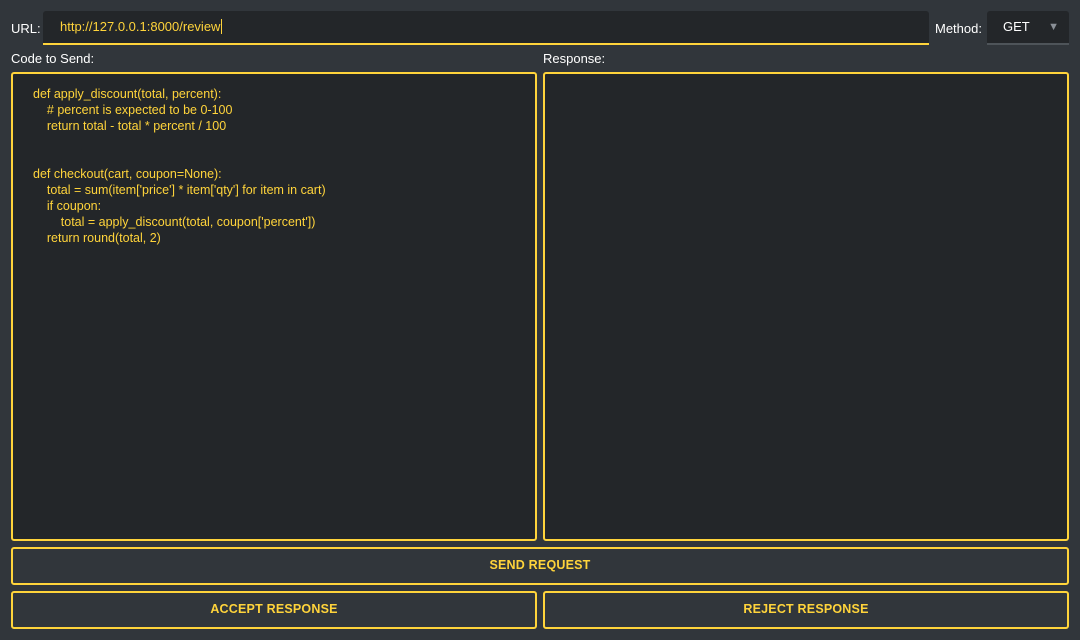 This screenshot has height=640, width=1080. What do you see at coordinates (53, 58) in the screenshot?
I see `code-label: Code to Send:` at bounding box center [53, 58].